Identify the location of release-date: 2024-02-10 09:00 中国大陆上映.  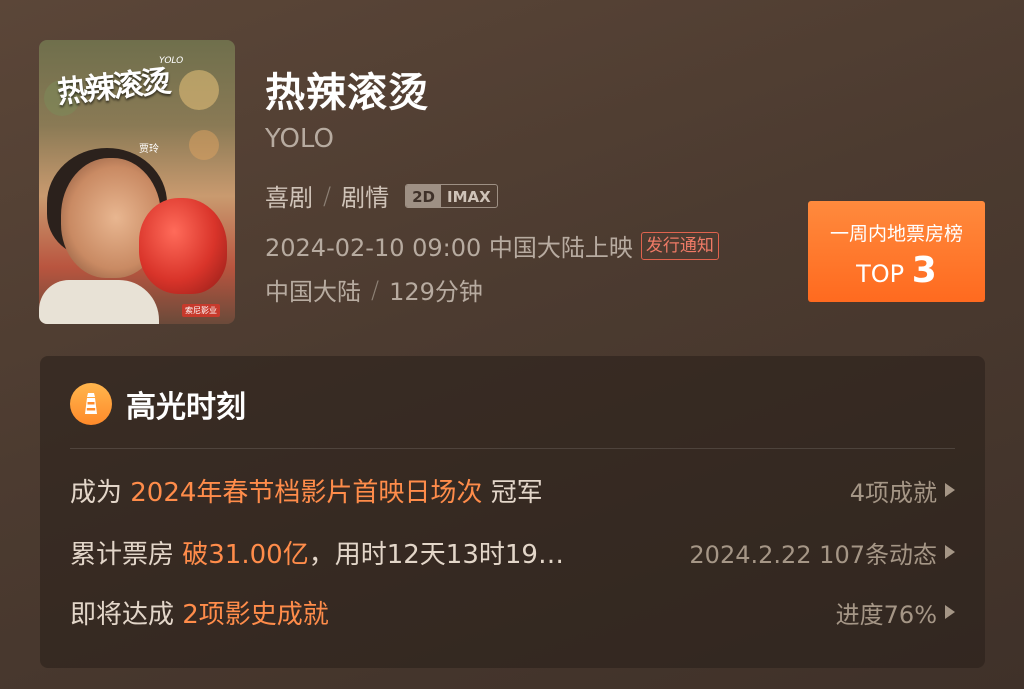
(449, 248).